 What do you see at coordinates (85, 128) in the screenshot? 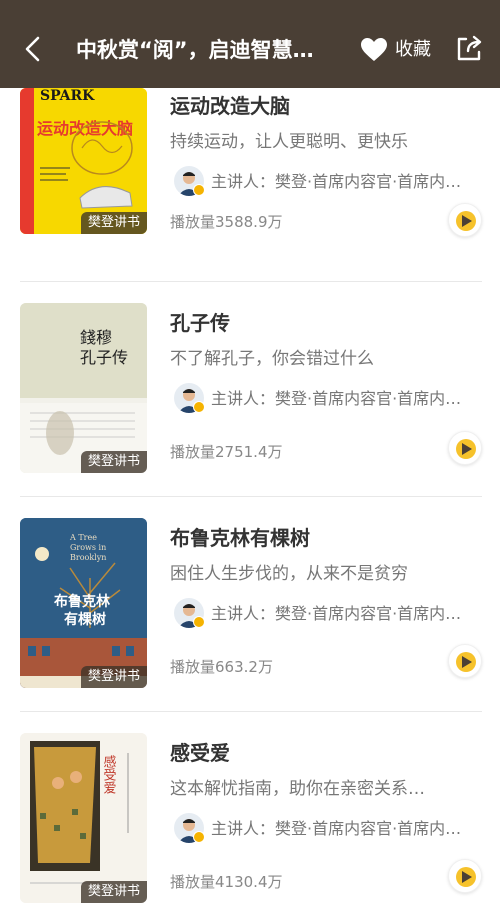
I see `svg-text: 运动改造大脑` at bounding box center [85, 128].